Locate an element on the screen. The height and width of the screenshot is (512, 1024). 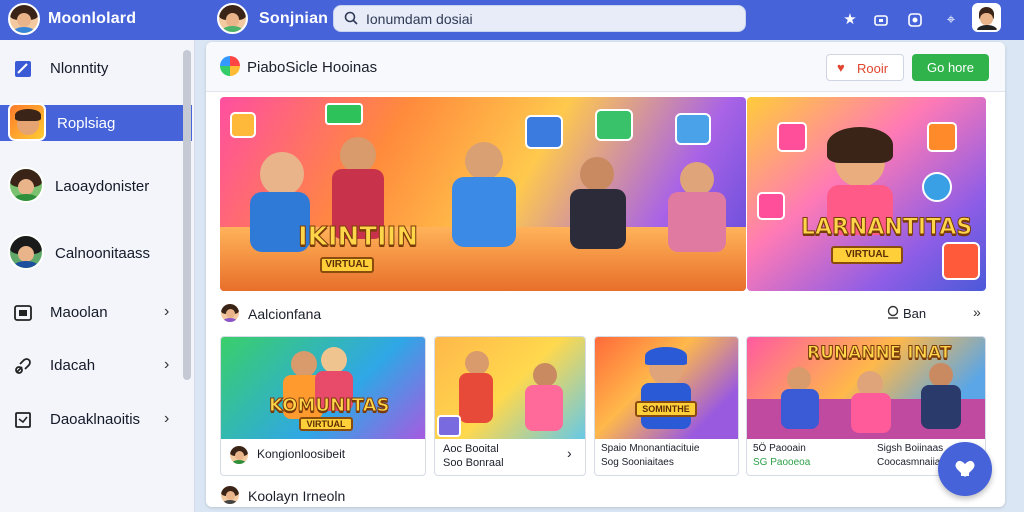
game-icon is located at coordinates (965, 468).